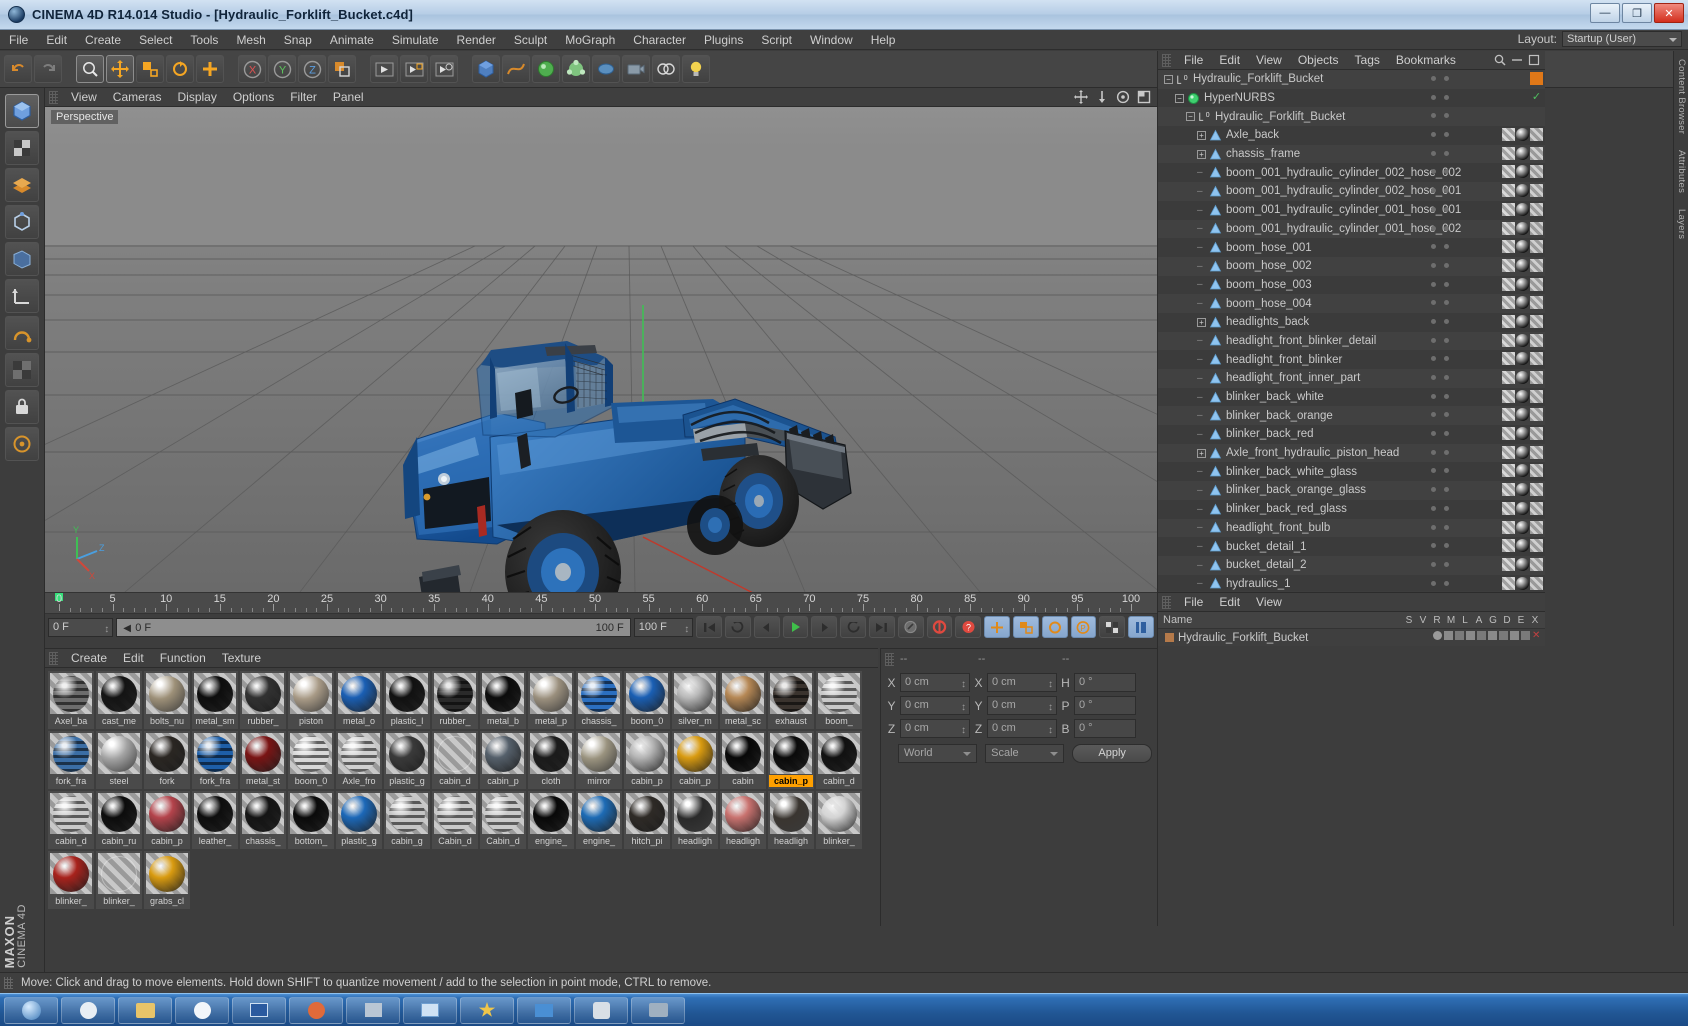  What do you see at coordinates (599, 820) in the screenshot?
I see `material-swatch: engine_` at bounding box center [599, 820].